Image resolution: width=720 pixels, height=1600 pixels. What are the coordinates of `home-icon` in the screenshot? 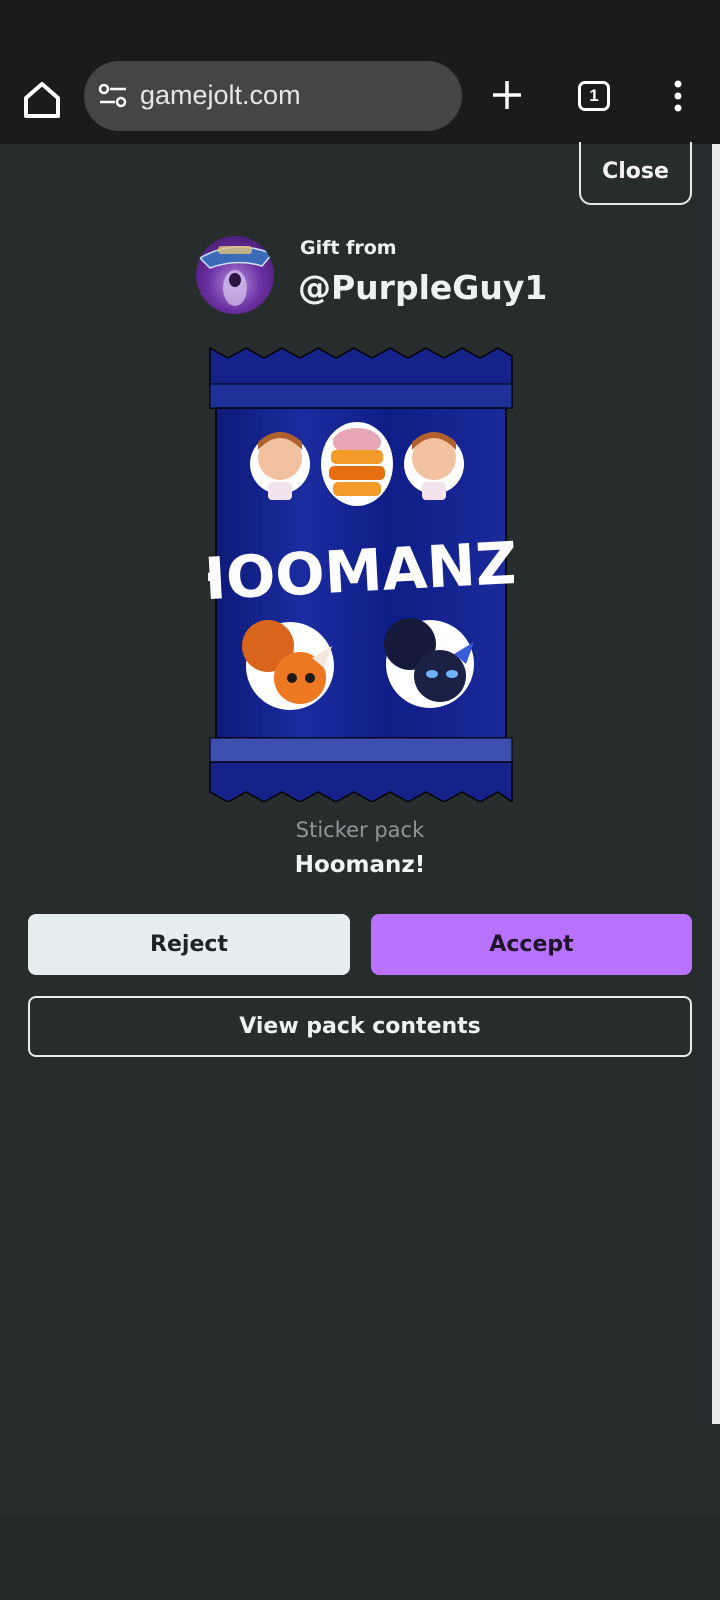 It's located at (42, 100).